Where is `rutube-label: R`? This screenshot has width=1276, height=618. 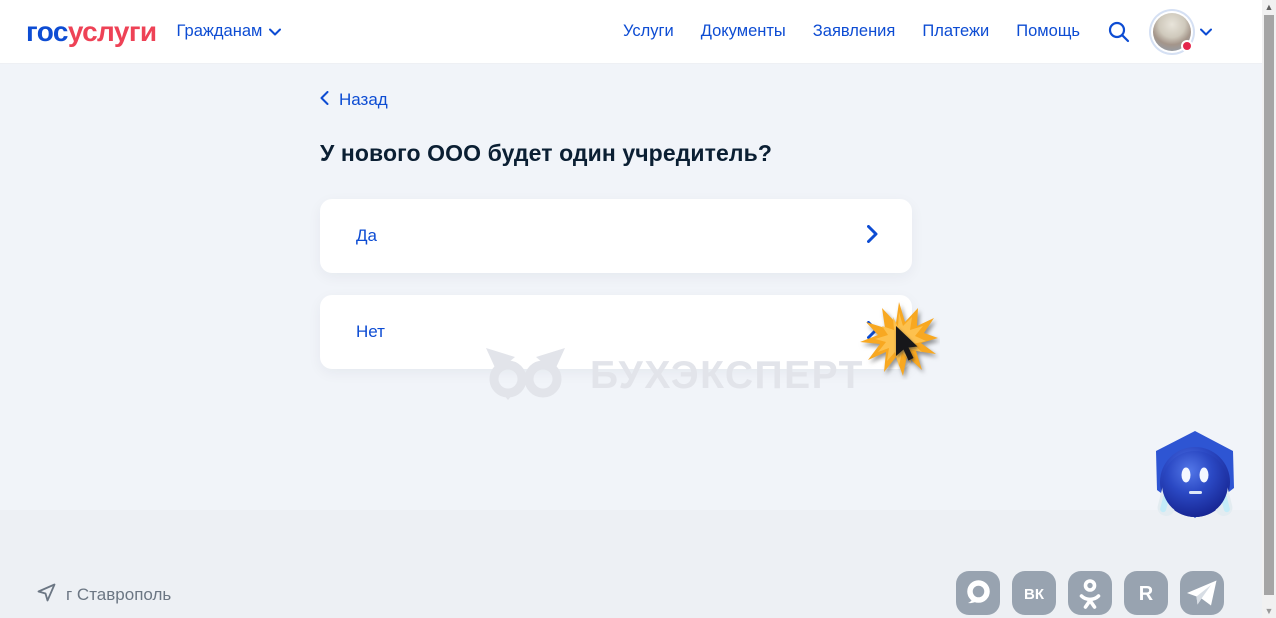
rutube-label: R is located at coordinates (1146, 594).